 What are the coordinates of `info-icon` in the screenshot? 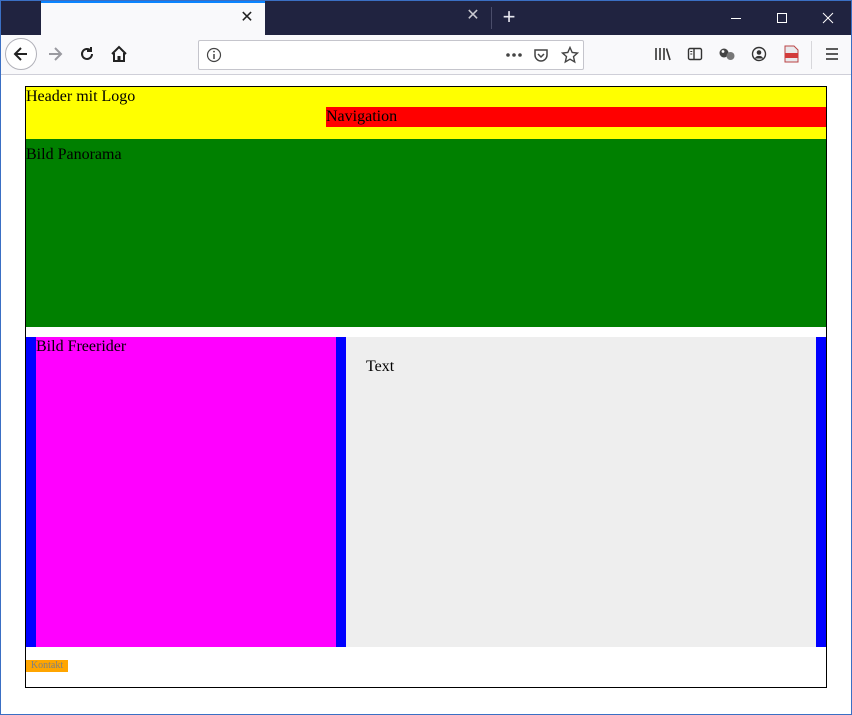 It's located at (214, 55).